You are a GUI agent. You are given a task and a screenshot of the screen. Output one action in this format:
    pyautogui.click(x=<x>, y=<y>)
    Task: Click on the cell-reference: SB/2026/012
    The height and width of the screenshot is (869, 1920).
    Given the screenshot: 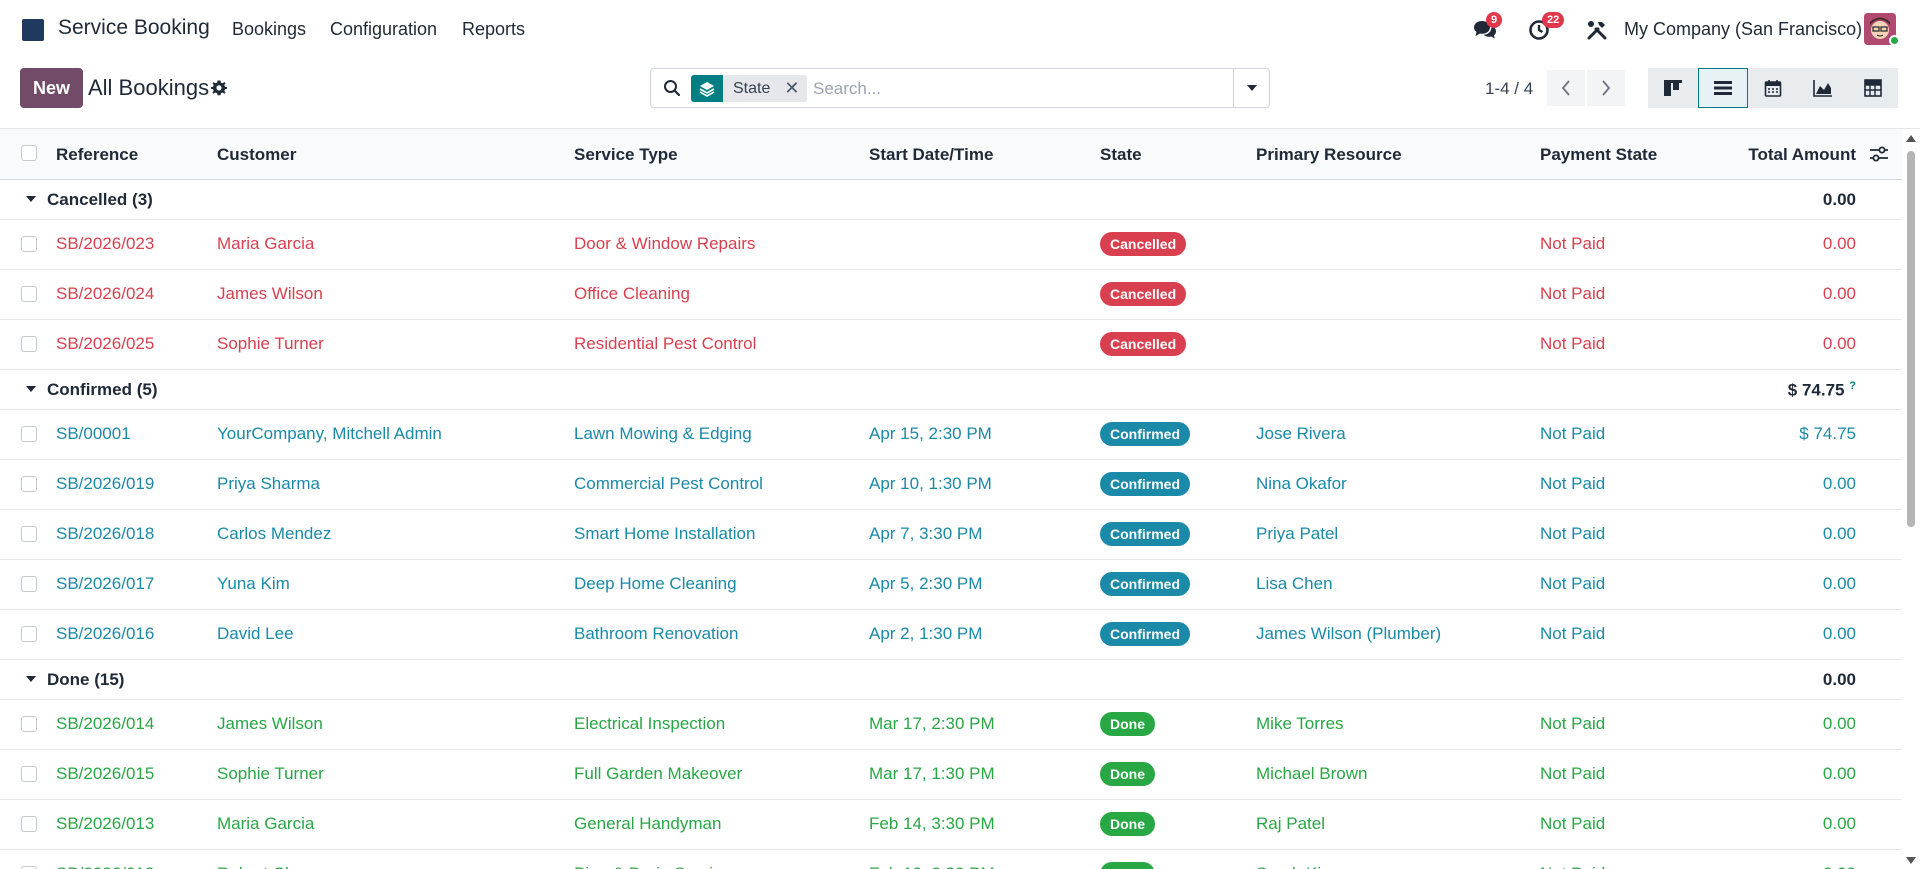 What is the action you would take?
    pyautogui.click(x=105, y=866)
    